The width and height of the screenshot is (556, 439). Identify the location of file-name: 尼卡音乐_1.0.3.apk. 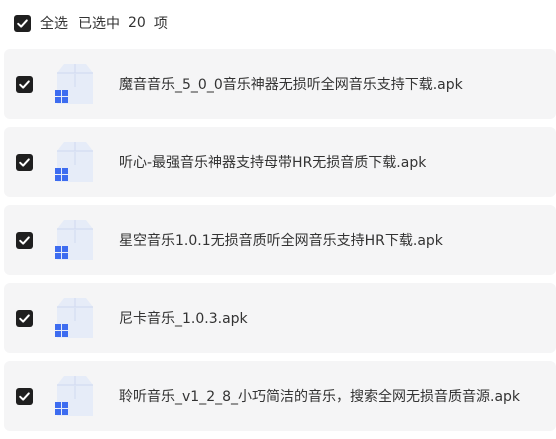
(183, 319).